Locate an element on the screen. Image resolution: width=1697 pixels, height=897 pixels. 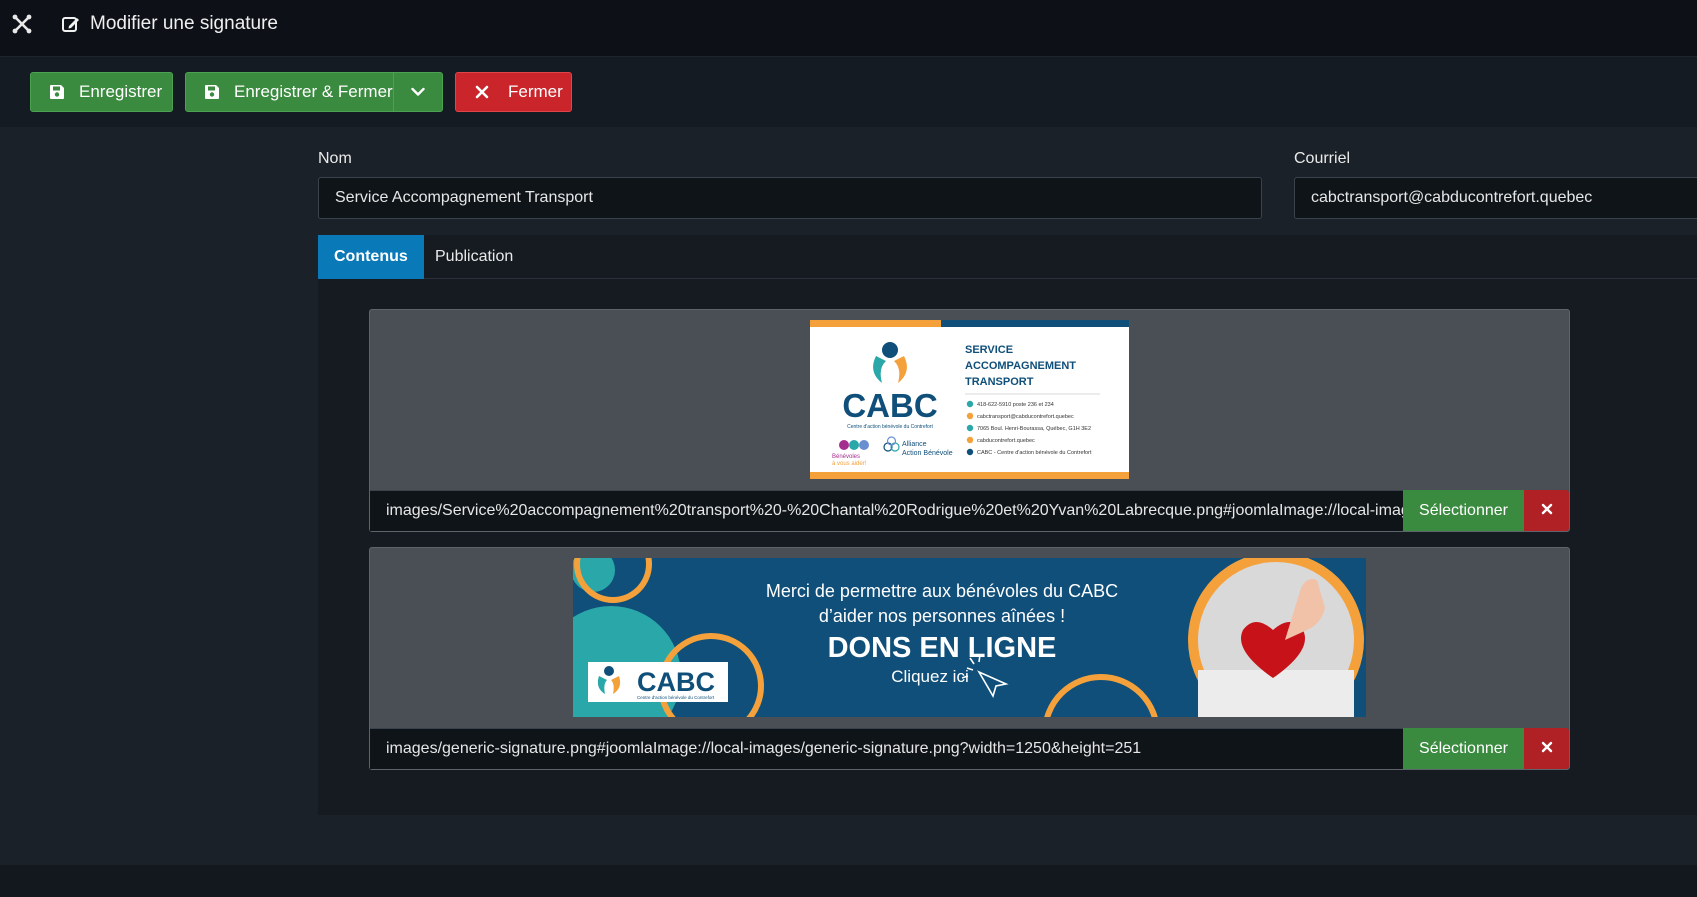
tab-contenus: Contenus is located at coordinates (371, 257).